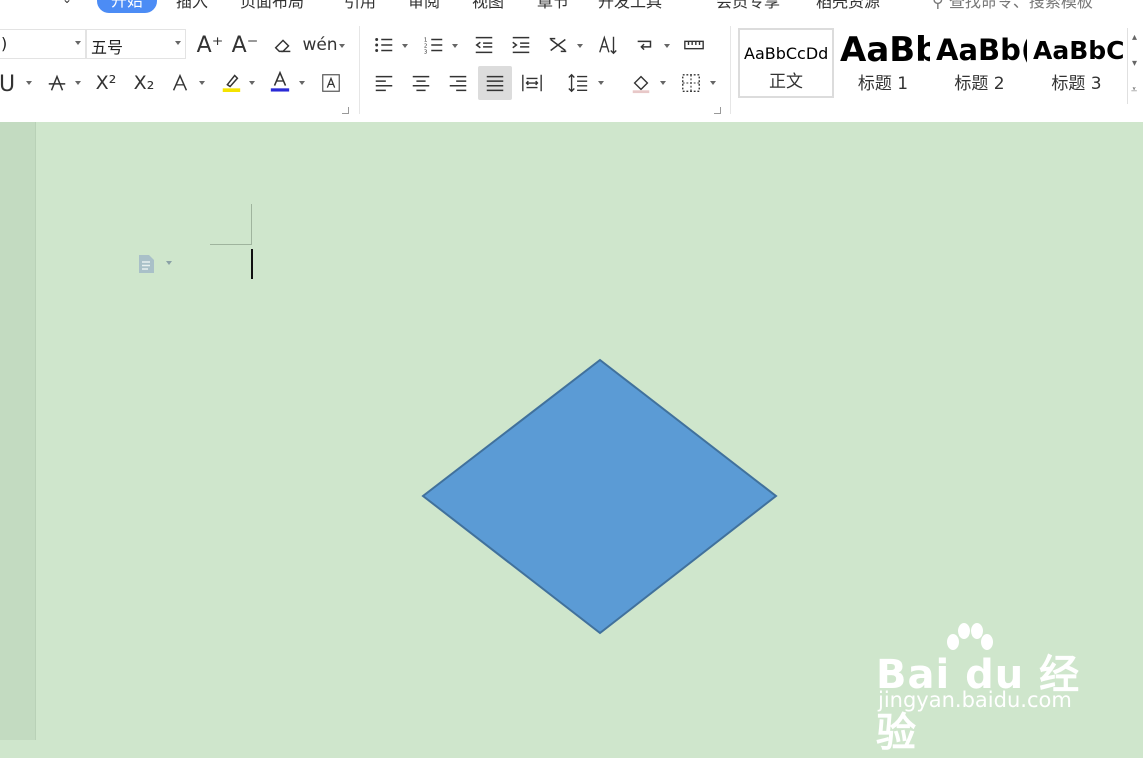 The height and width of the screenshot is (758, 1143). I want to click on style-heading-3: AaBbC 标题 3, so click(1076, 63).